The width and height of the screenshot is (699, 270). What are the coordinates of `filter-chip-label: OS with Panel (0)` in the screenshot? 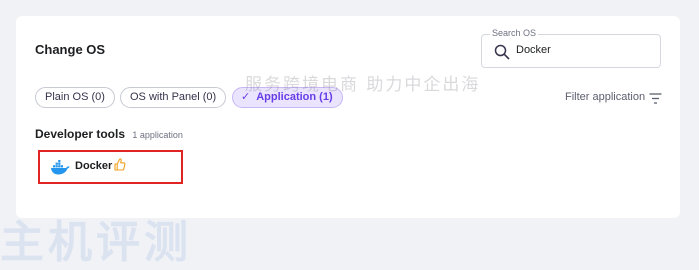 It's located at (173, 97).